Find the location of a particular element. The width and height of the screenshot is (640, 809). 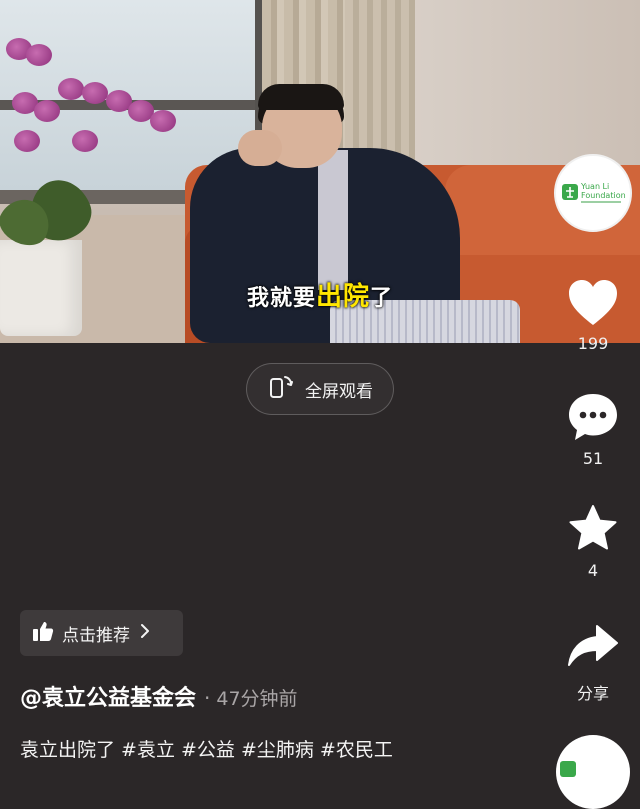

recommend-button: 点击推荐 is located at coordinates (101, 633).